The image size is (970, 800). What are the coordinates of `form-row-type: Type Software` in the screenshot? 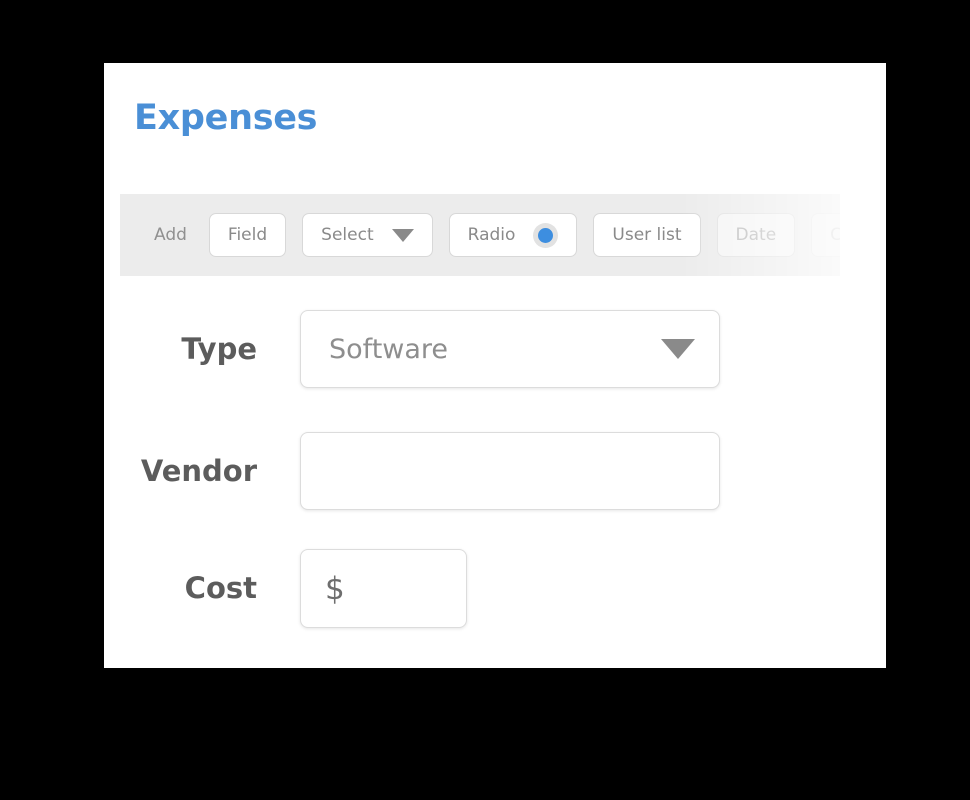 It's located at (412, 349).